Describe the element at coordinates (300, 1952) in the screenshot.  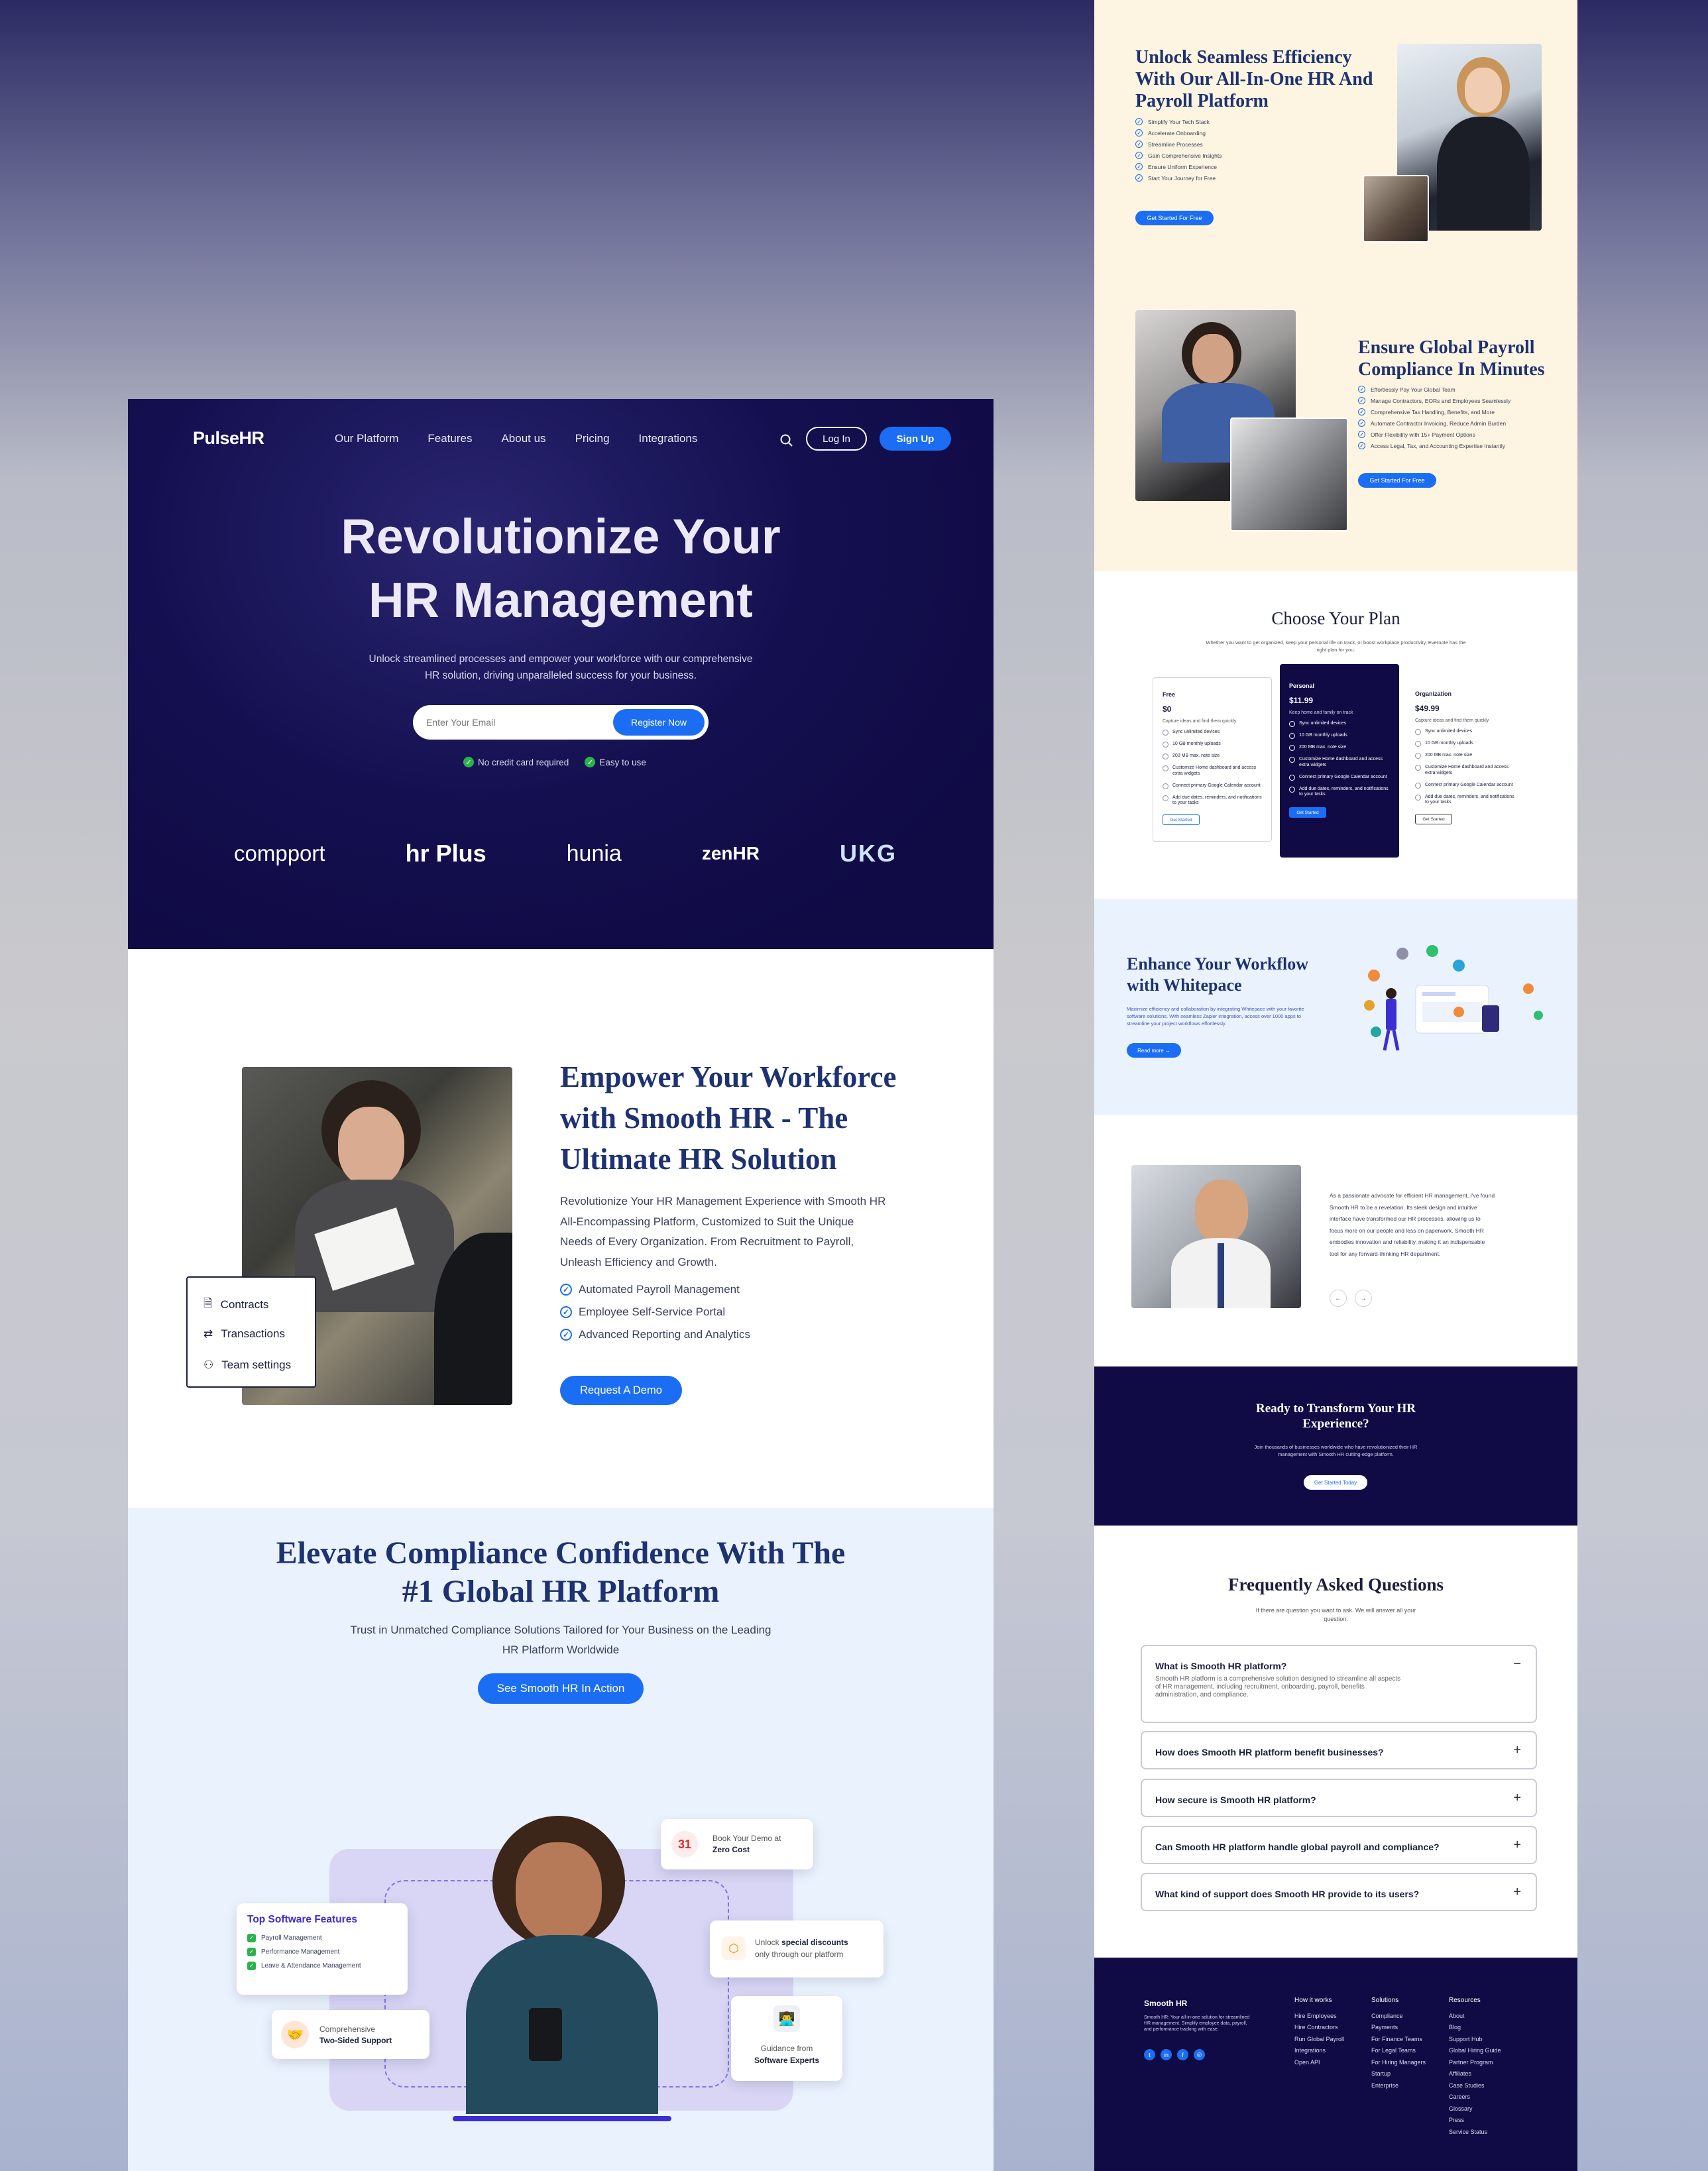
I see `feature-label: Performance Management` at that location.